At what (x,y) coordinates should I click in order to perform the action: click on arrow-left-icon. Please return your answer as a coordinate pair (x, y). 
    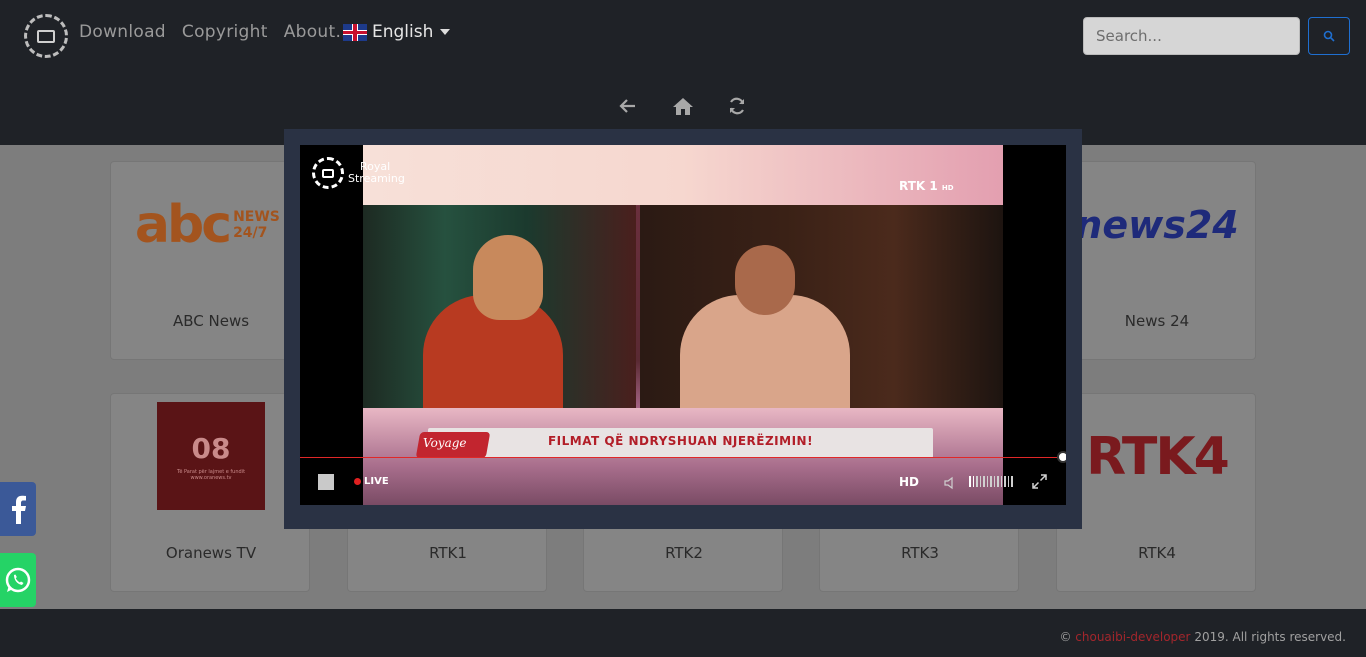
    Looking at the image, I should click on (627, 106).